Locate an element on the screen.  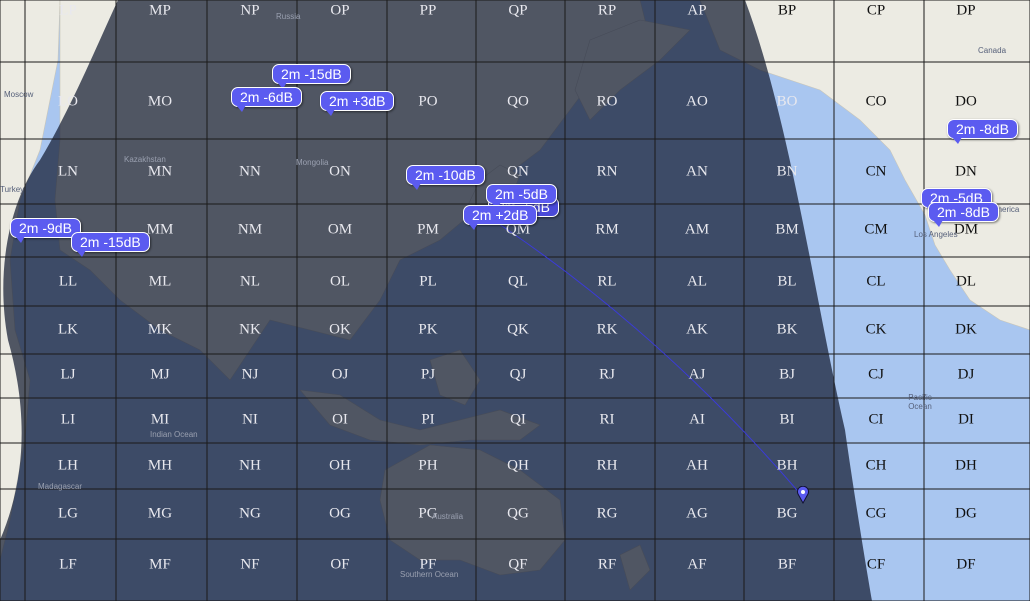
spot-bubble: 2m +3dB is located at coordinates (357, 103).